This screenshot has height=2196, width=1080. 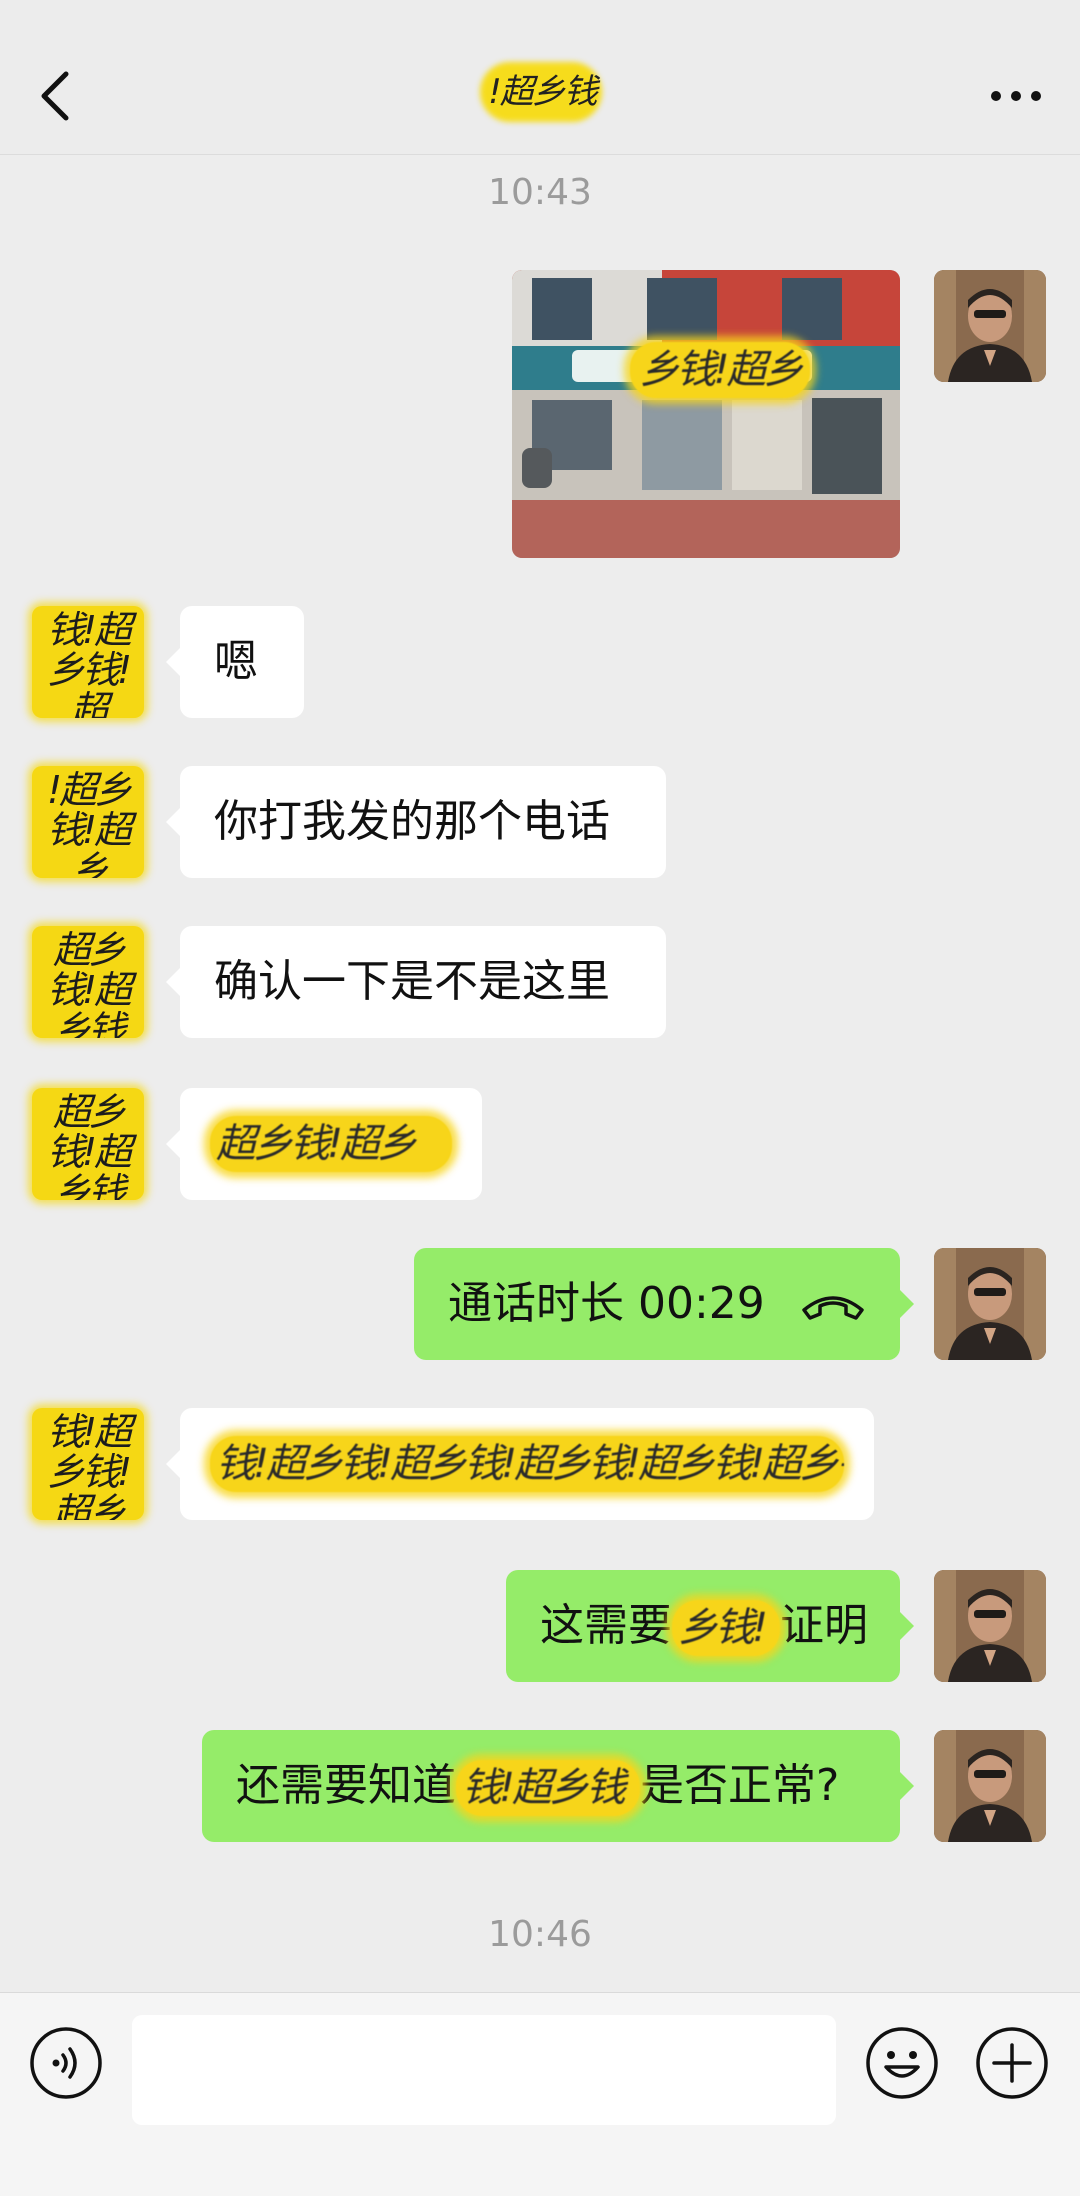 What do you see at coordinates (606, 1625) in the screenshot?
I see `message-text-prefix: 这需要` at bounding box center [606, 1625].